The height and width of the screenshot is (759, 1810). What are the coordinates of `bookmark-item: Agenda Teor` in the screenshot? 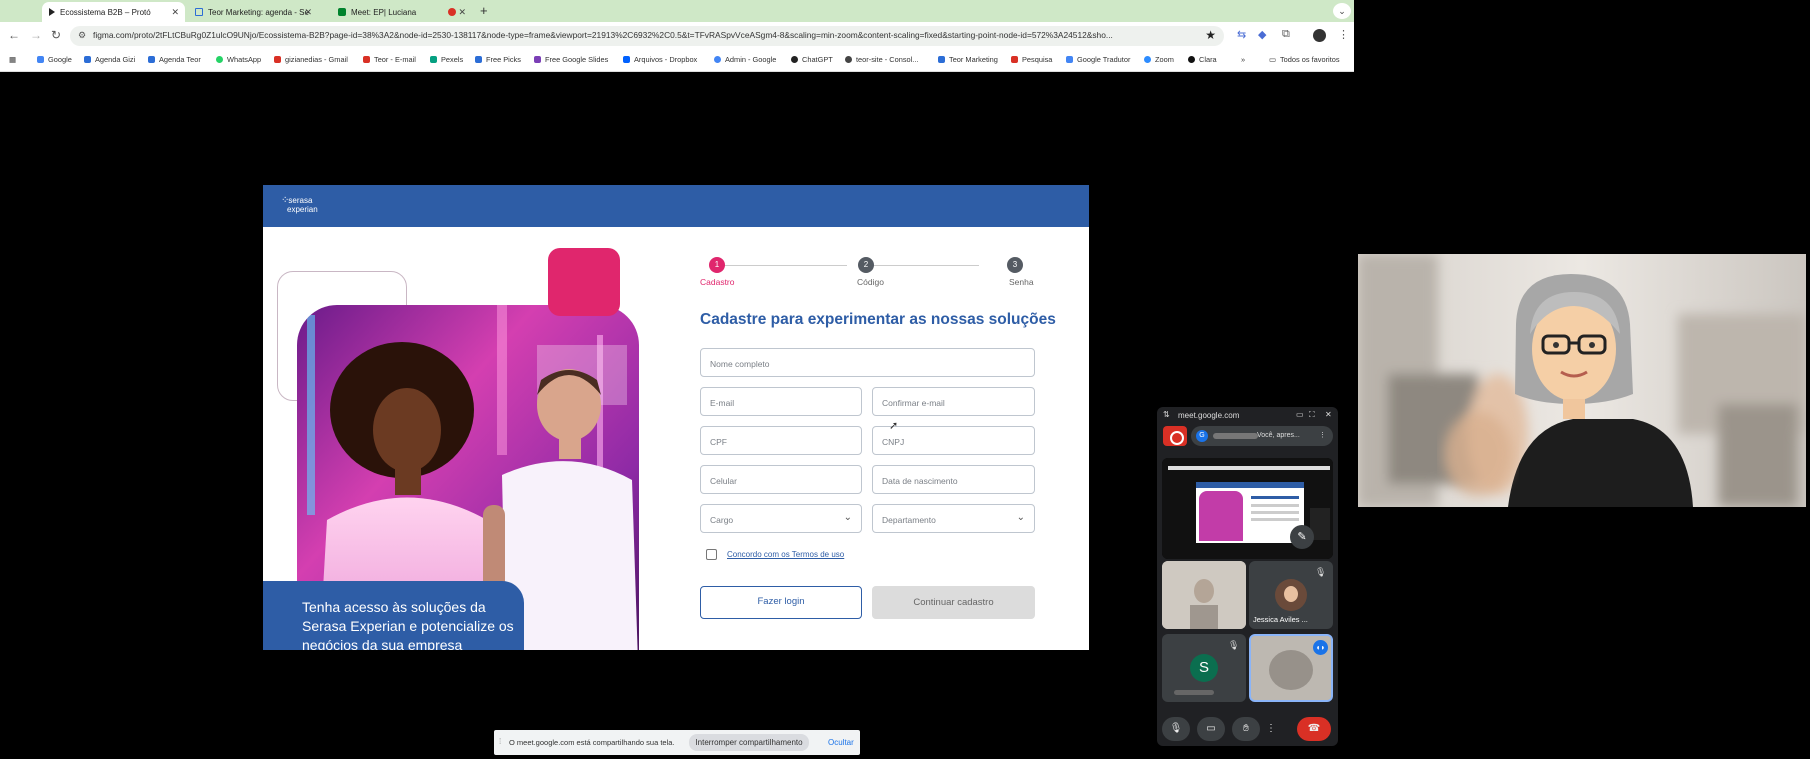 It's located at (174, 59).